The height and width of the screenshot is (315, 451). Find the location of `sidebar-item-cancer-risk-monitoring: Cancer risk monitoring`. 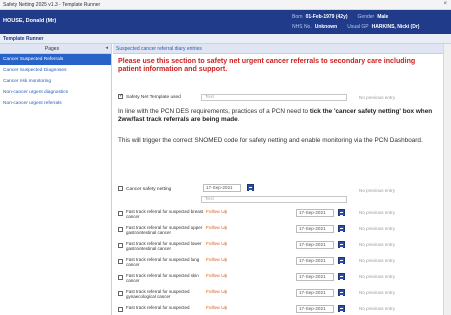

sidebar-item-cancer-risk-monitoring: Cancer risk monitoring is located at coordinates (55, 81).